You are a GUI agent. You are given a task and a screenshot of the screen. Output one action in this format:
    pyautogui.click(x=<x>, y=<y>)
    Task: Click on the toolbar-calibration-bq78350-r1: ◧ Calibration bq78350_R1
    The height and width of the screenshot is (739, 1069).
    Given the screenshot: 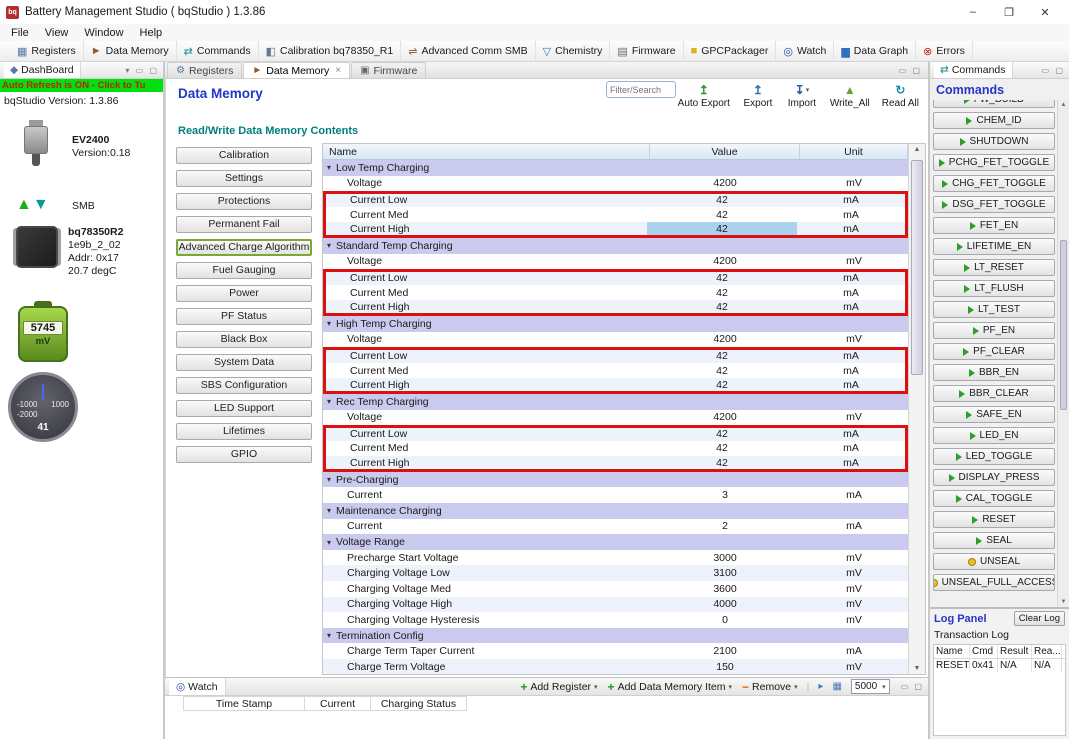 What is the action you would take?
    pyautogui.click(x=330, y=51)
    